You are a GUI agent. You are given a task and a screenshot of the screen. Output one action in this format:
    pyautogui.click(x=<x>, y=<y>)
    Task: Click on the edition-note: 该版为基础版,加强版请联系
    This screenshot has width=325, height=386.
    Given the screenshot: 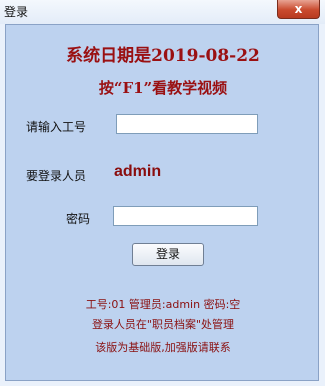 What is the action you would take?
    pyautogui.click(x=163, y=347)
    